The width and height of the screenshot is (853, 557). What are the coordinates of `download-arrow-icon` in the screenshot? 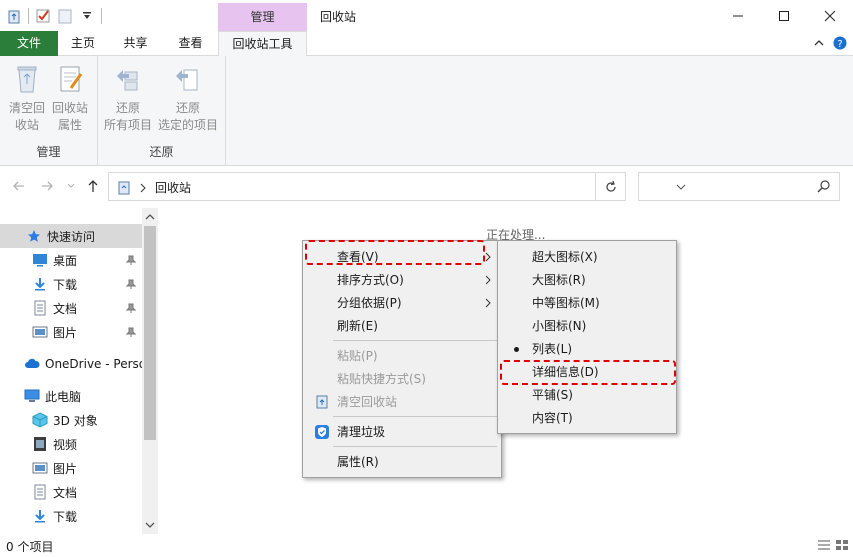 It's located at (40, 516).